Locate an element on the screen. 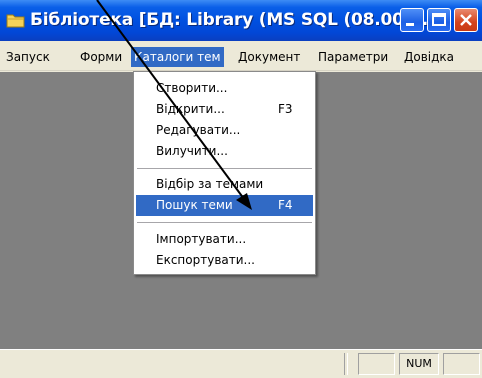 Image resolution: width=482 pixels, height=378 pixels. menu-formy: Форми is located at coordinates (101, 57).